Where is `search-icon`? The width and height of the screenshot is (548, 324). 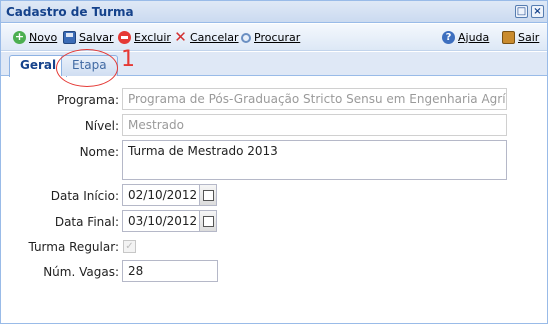
search-icon is located at coordinates (246, 37).